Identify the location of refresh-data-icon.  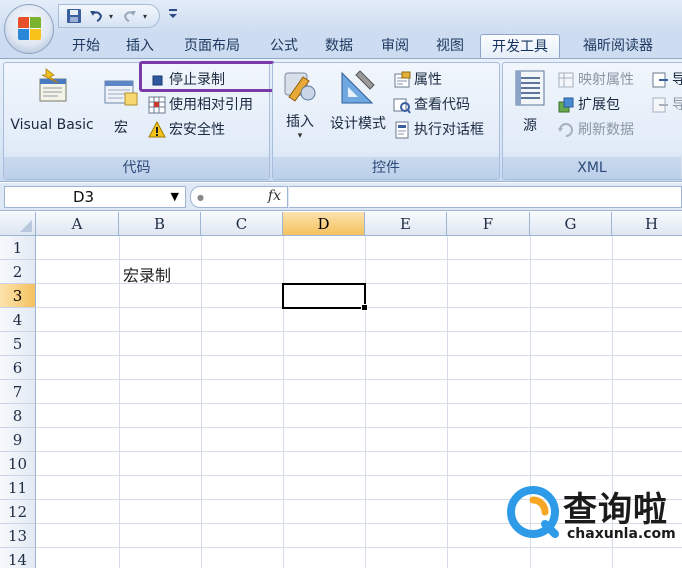
(566, 130).